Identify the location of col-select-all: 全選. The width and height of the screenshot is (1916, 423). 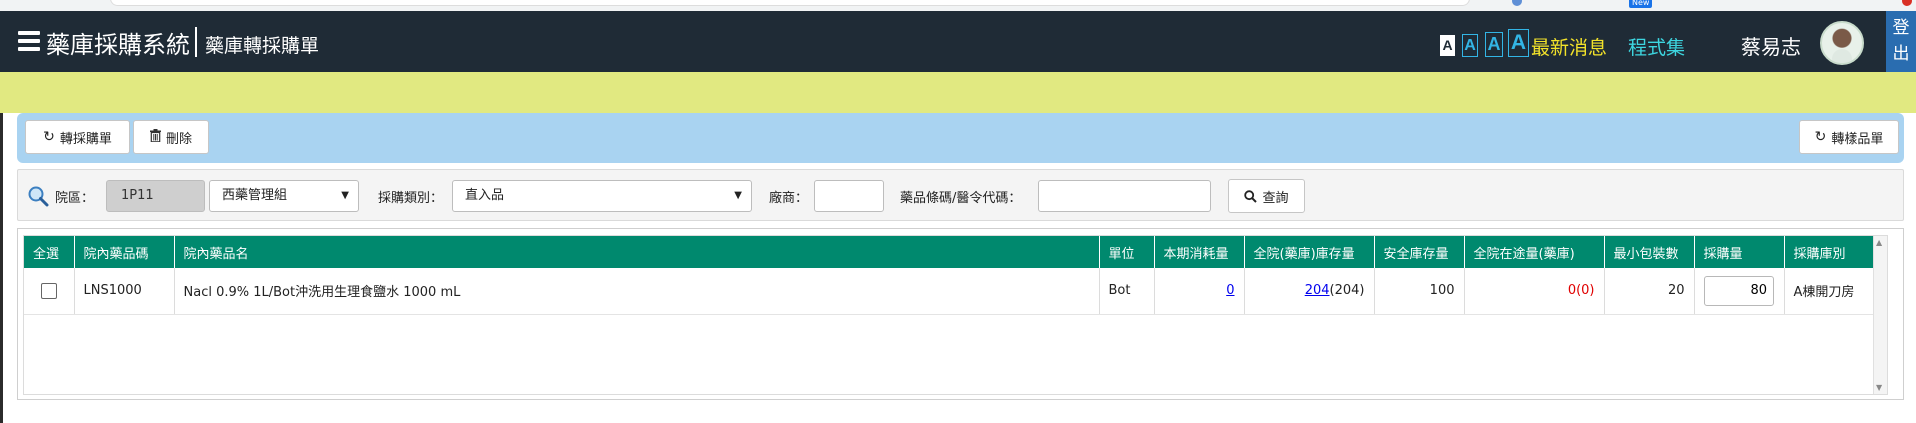
(49, 252).